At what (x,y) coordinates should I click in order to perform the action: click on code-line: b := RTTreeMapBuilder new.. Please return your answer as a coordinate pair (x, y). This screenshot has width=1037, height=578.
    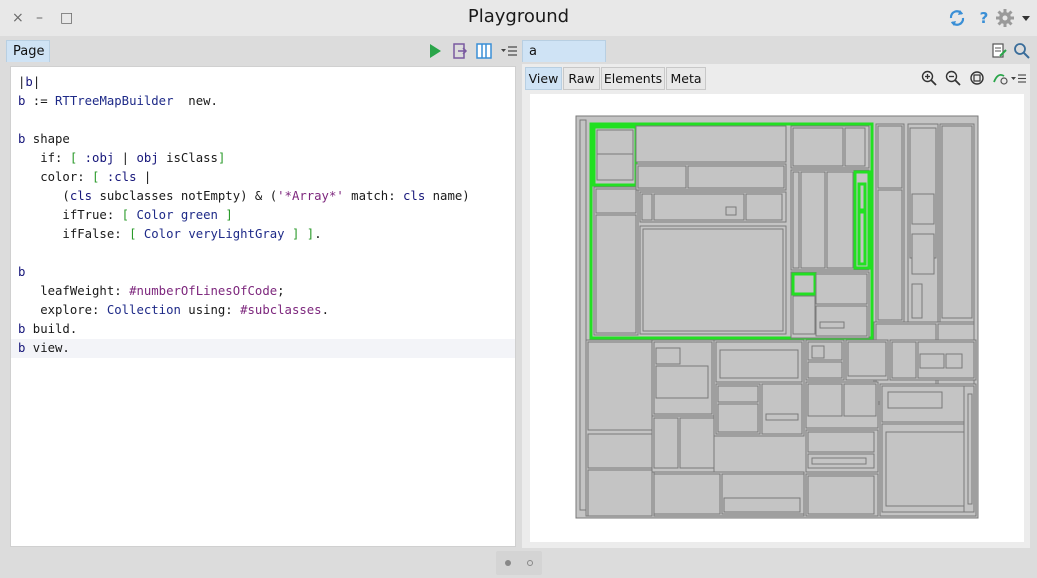
    Looking at the image, I should click on (118, 101).